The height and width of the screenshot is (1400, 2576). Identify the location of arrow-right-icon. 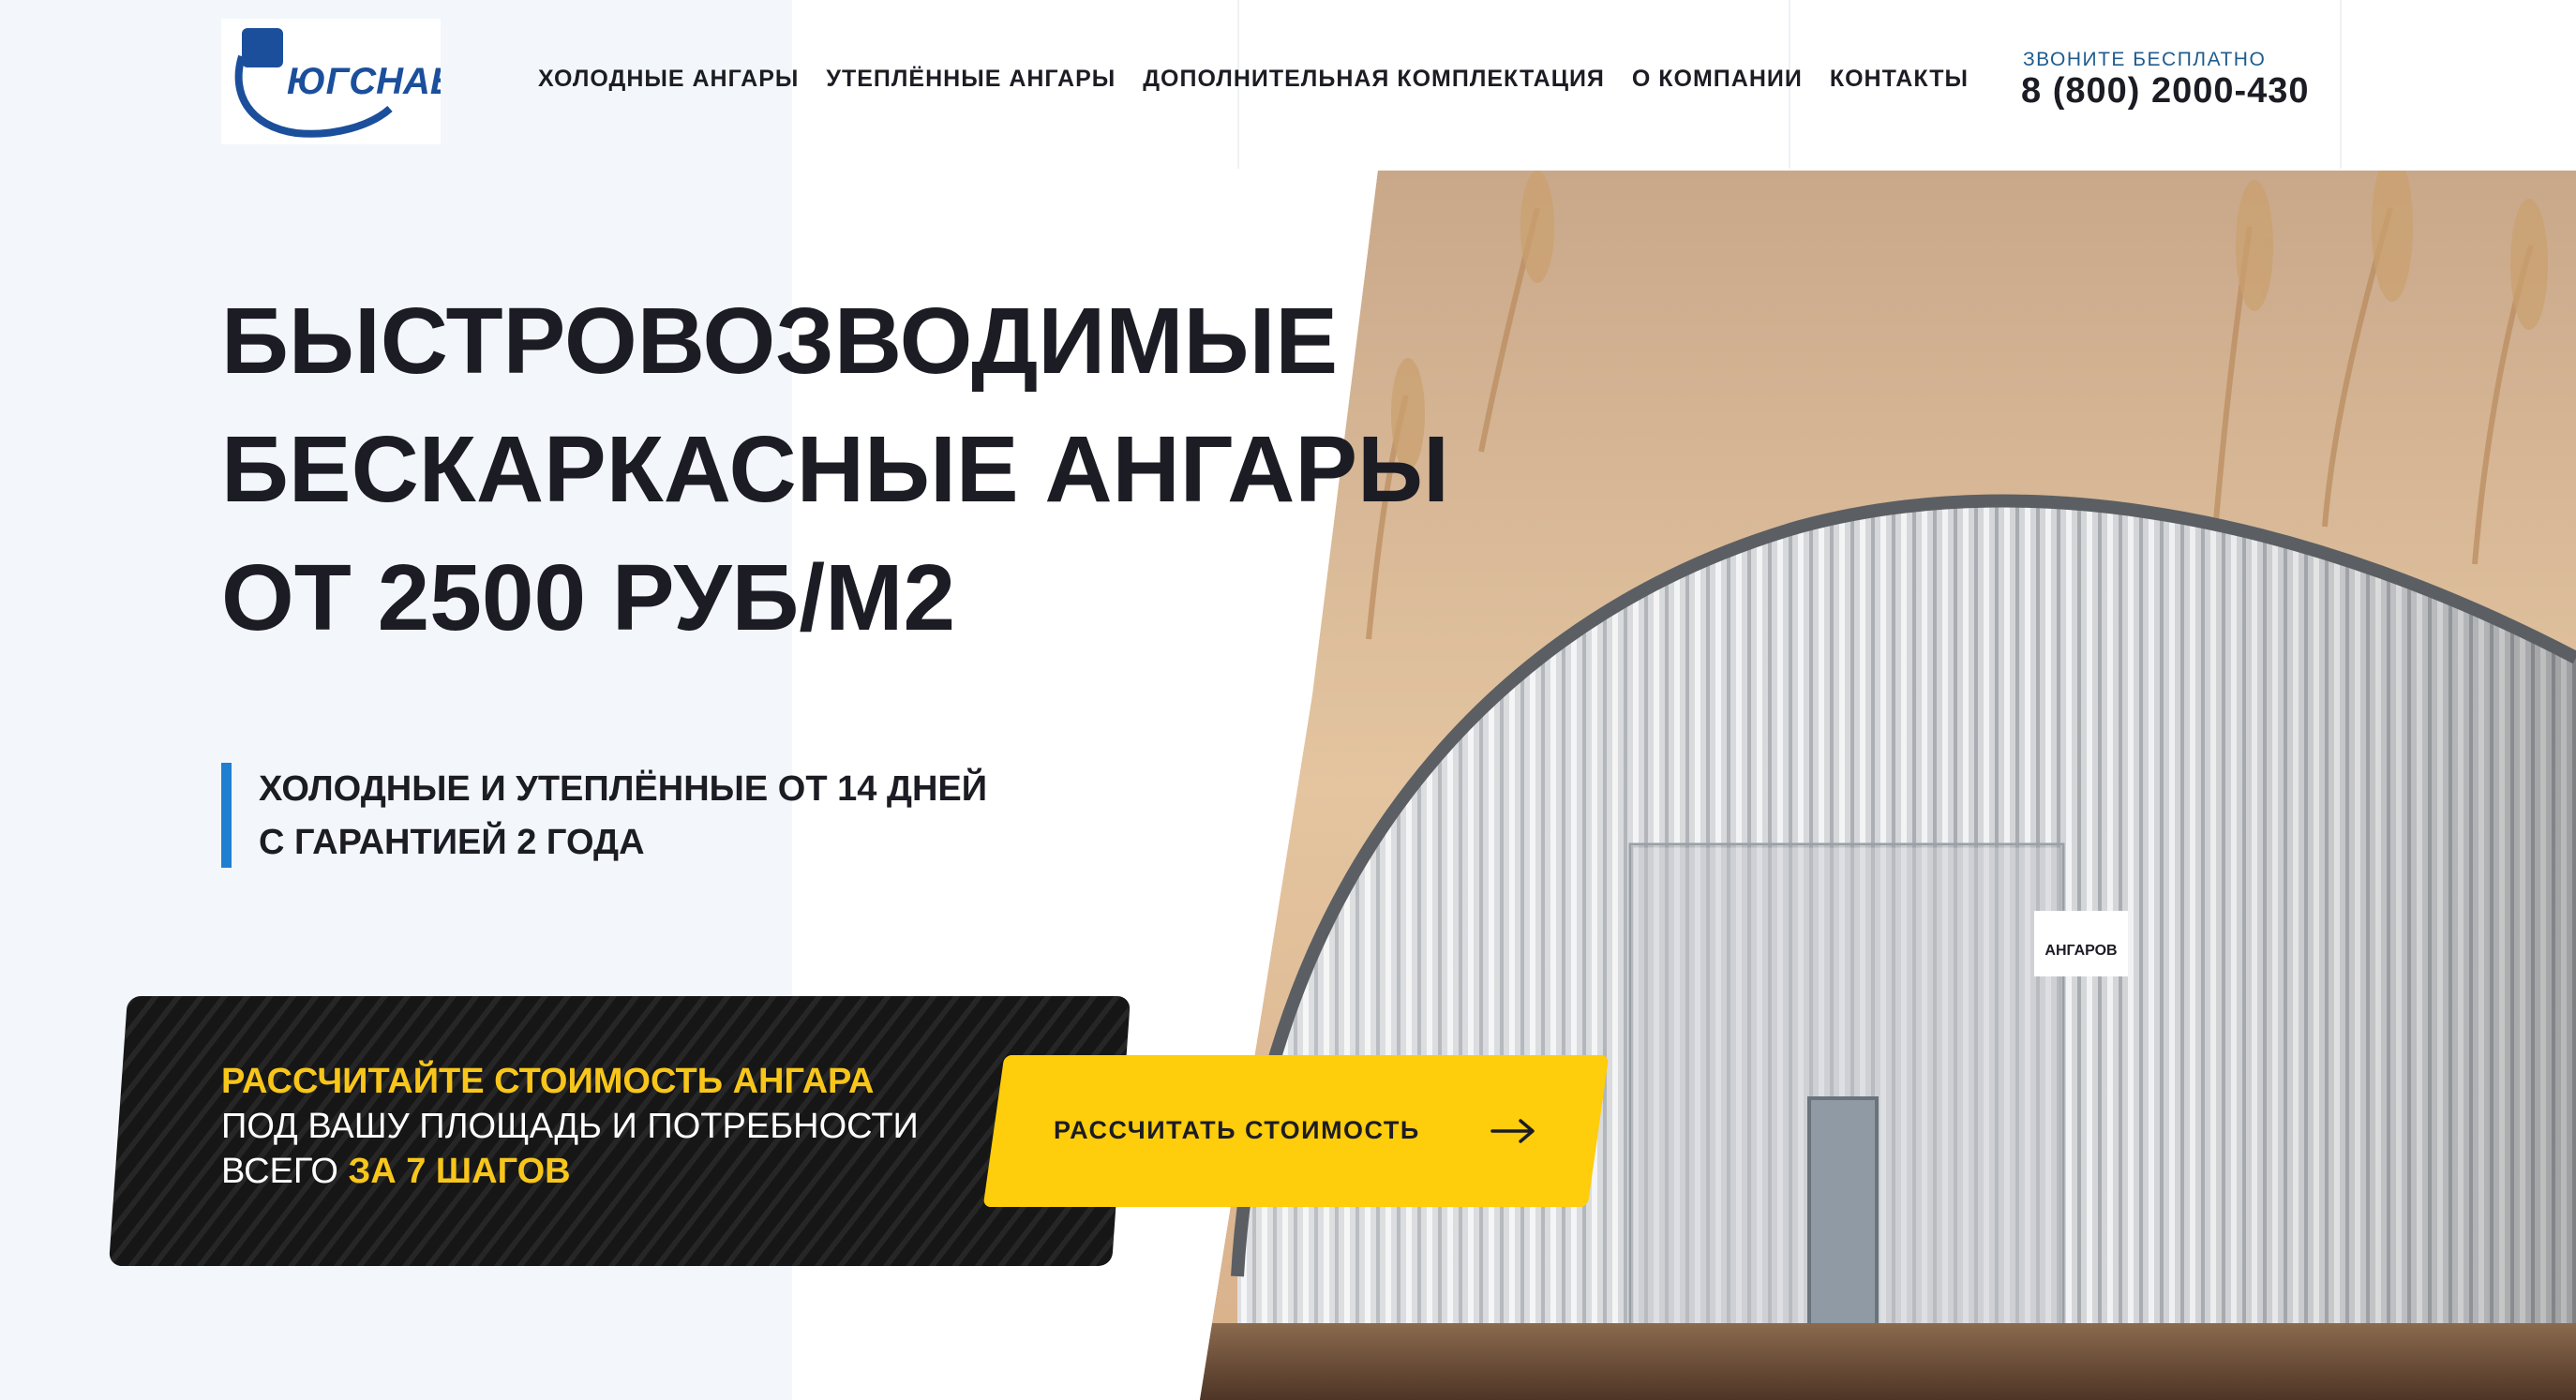
(1513, 1131).